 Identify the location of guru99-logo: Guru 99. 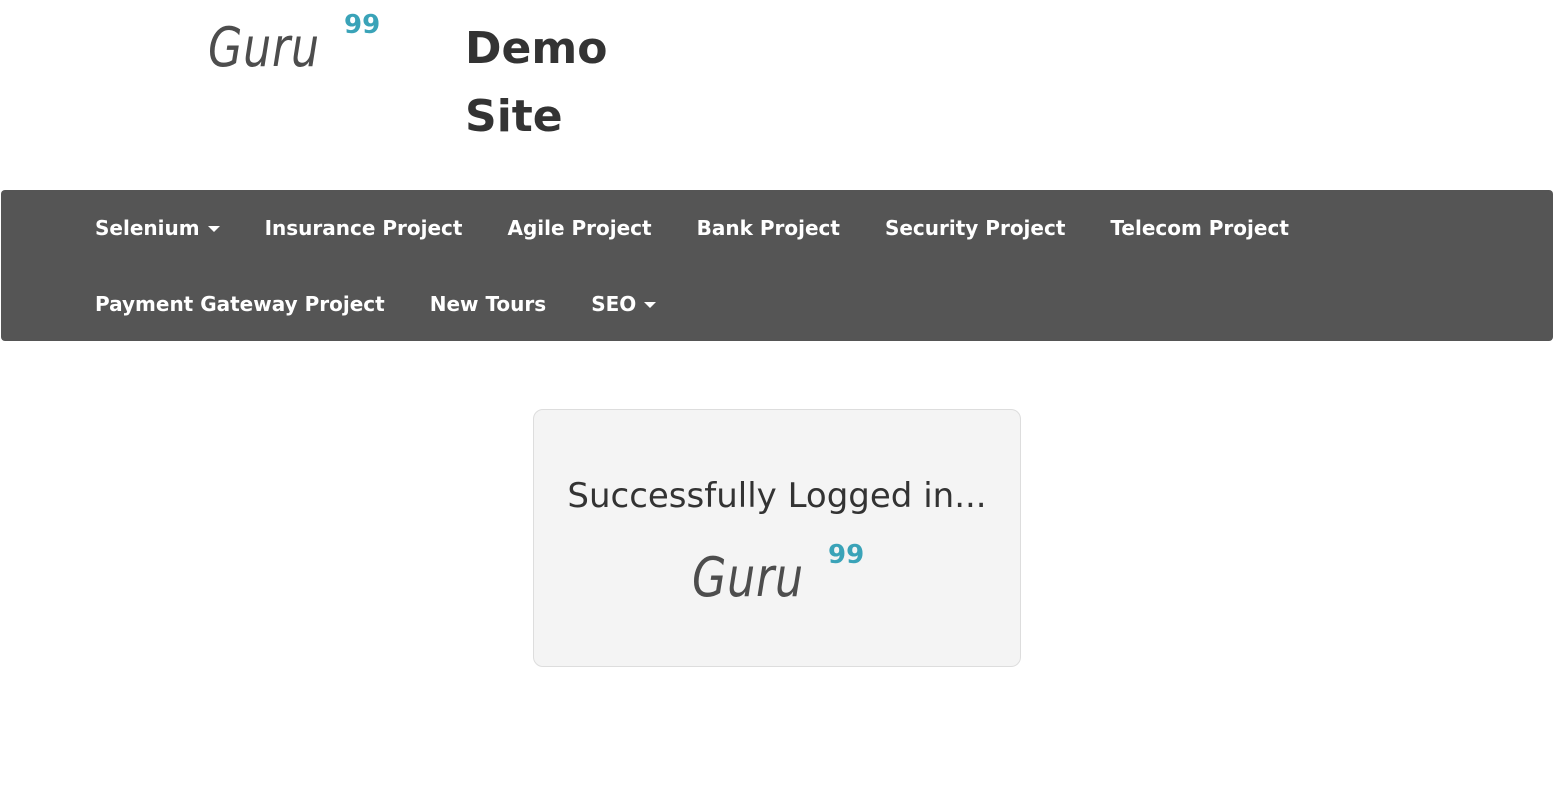
(298, 45).